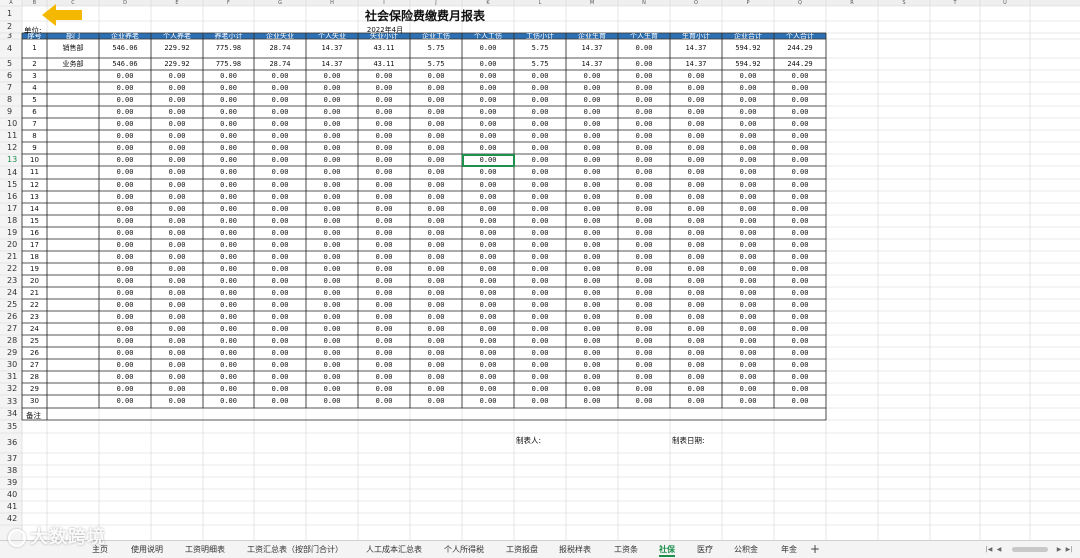  I want to click on row-number: 1, so click(11, 13).